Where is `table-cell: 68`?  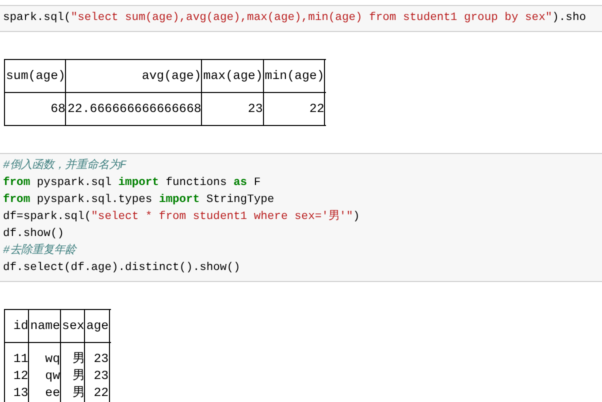 table-cell: 68 is located at coordinates (35, 109).